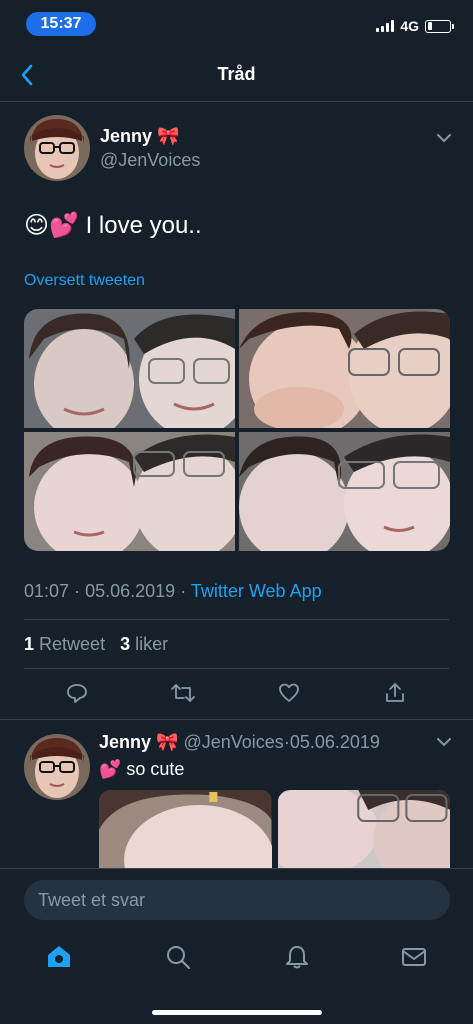 Image resolution: width=473 pixels, height=1024 pixels. Describe the element at coordinates (274, 830) in the screenshot. I see `reply-photo-row` at that location.